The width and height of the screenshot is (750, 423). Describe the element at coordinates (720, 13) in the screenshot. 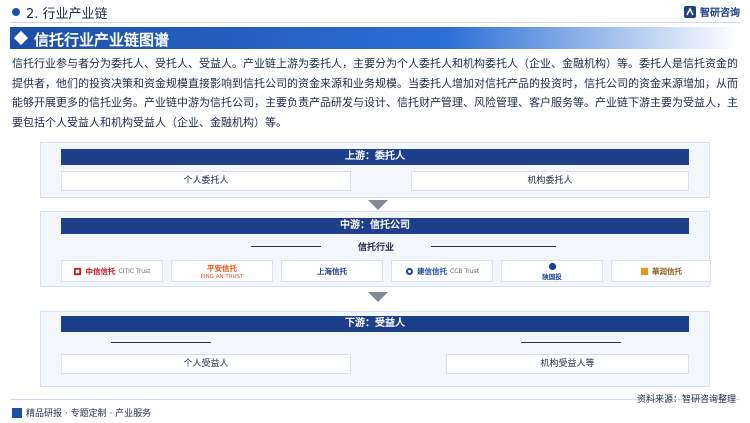

I see `brand-name: 智研咨询` at that location.